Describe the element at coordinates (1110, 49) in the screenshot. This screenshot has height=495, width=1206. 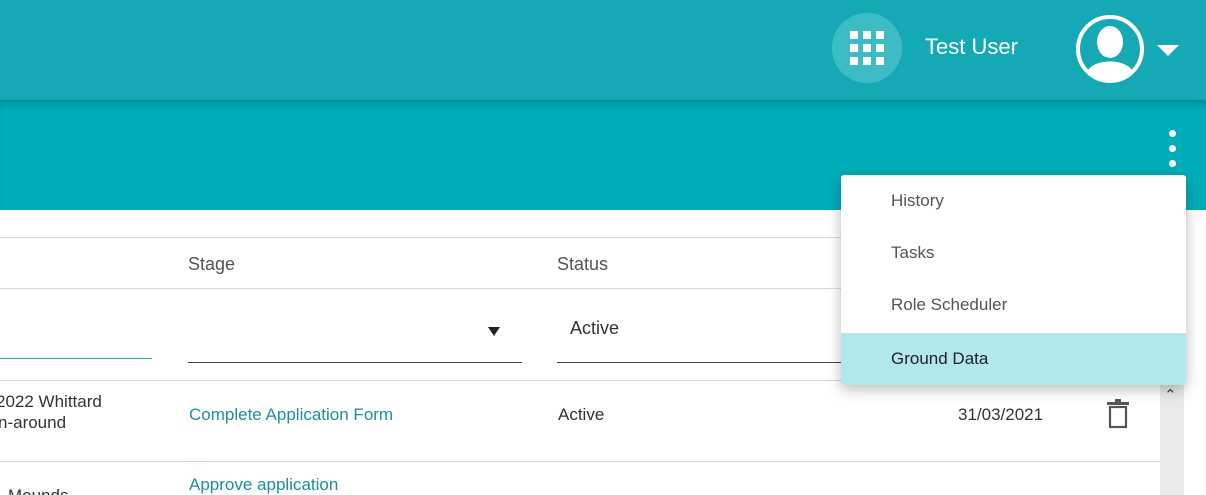
I see `user-avatar-icon` at that location.